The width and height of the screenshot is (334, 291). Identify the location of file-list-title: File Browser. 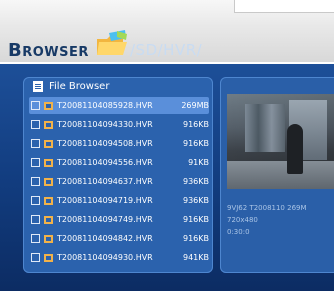
(79, 86).